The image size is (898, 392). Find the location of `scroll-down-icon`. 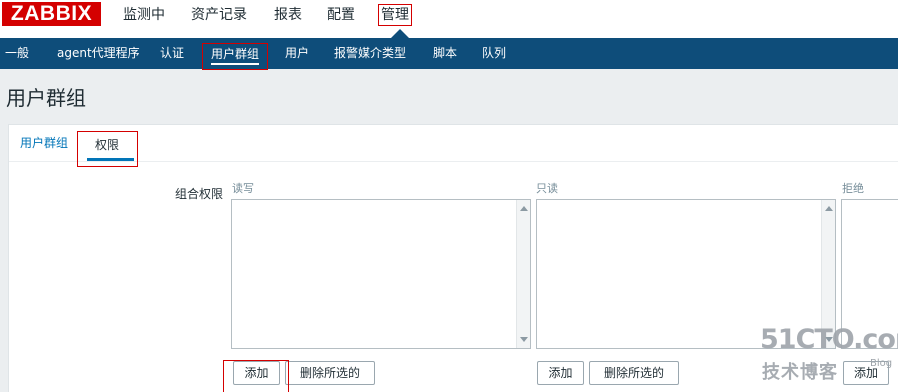

scroll-down-icon is located at coordinates (524, 339).